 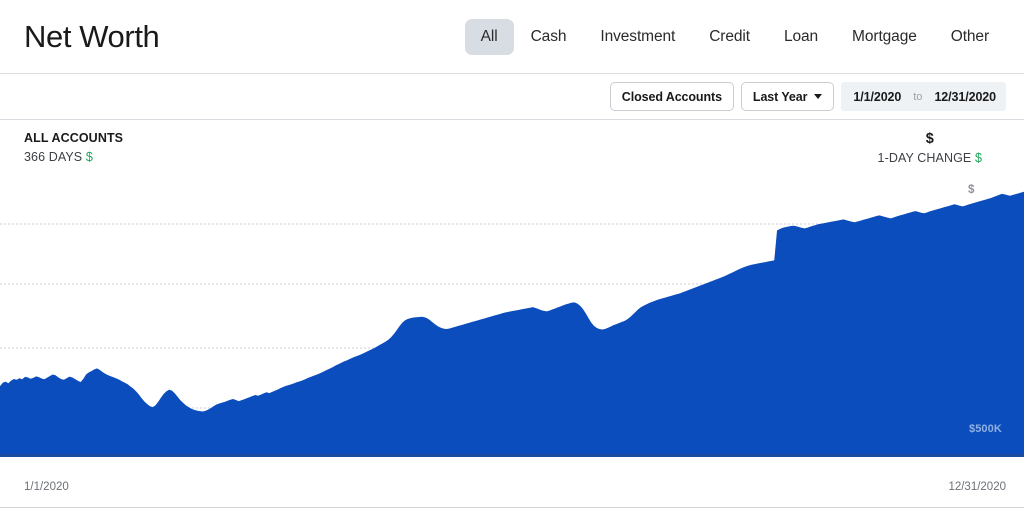 What do you see at coordinates (978, 158) in the screenshot?
I see `one-day-change-value: $` at bounding box center [978, 158].